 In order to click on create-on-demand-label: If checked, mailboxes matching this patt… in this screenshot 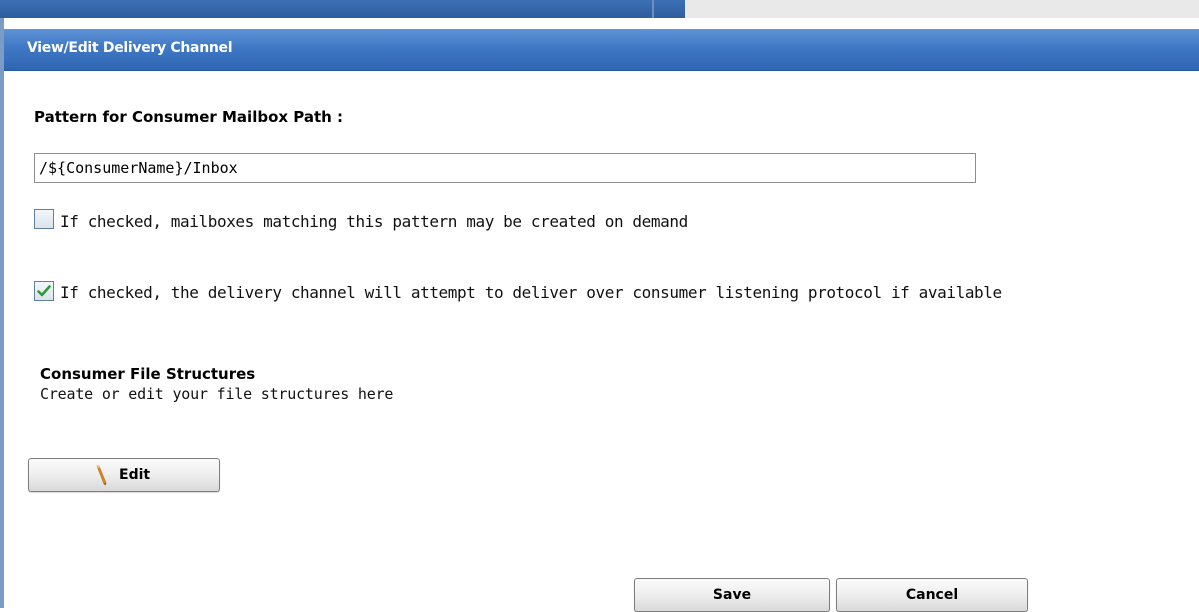, I will do `click(374, 221)`.